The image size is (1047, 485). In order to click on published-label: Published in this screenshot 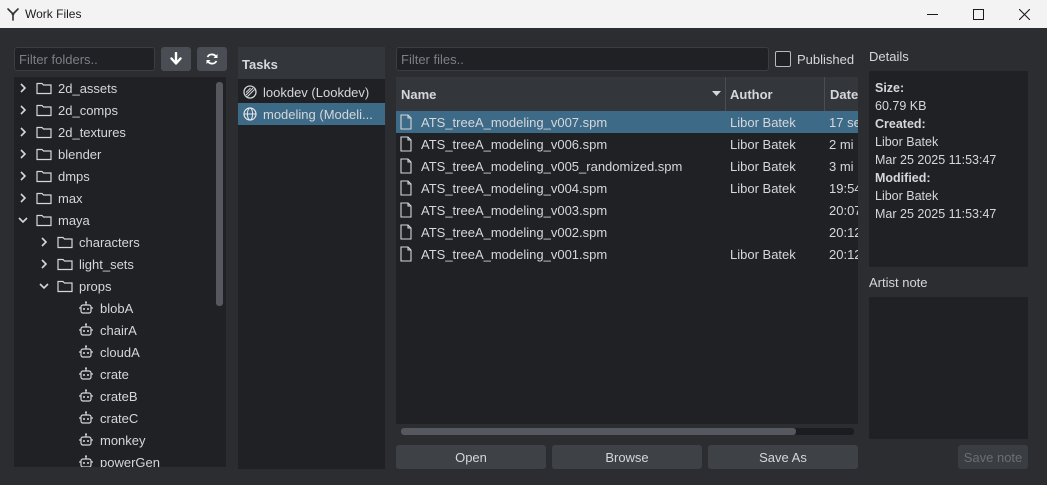, I will do `click(826, 59)`.